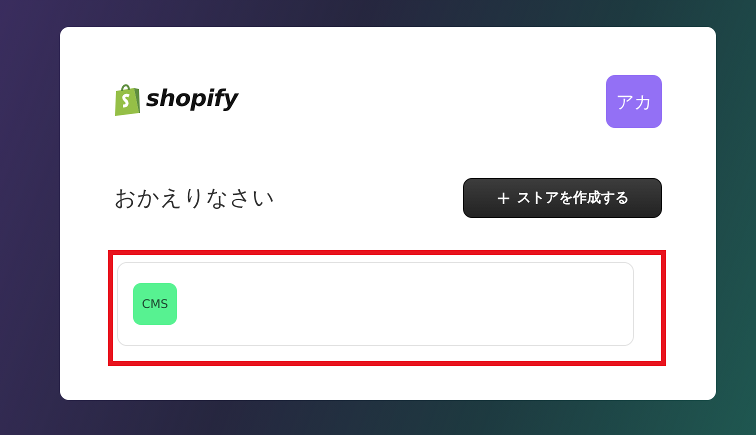 This screenshot has width=756, height=435. I want to click on store-card: CMS, so click(375, 304).